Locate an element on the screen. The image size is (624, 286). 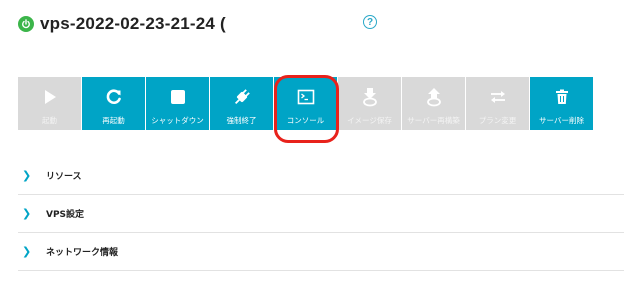
start-button-label: 起動 is located at coordinates (49, 120).